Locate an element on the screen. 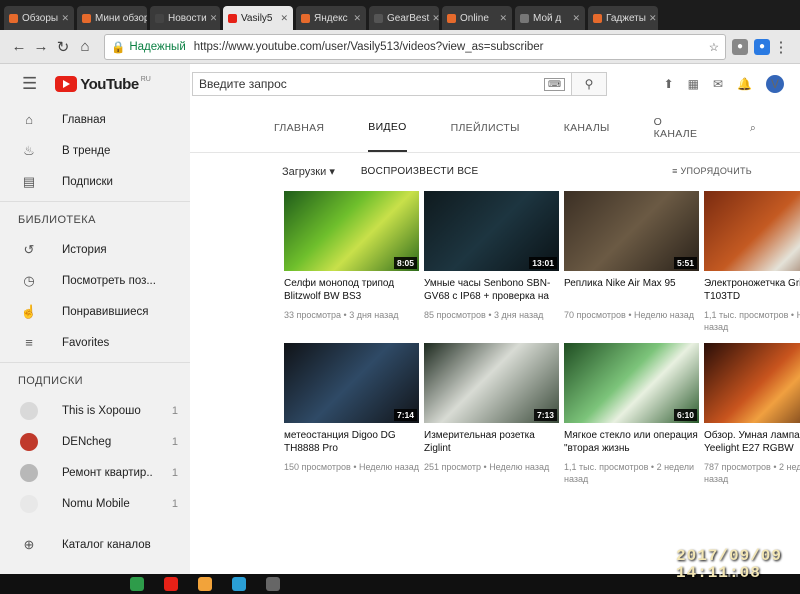  apps-icon: ▦ is located at coordinates (693, 84).